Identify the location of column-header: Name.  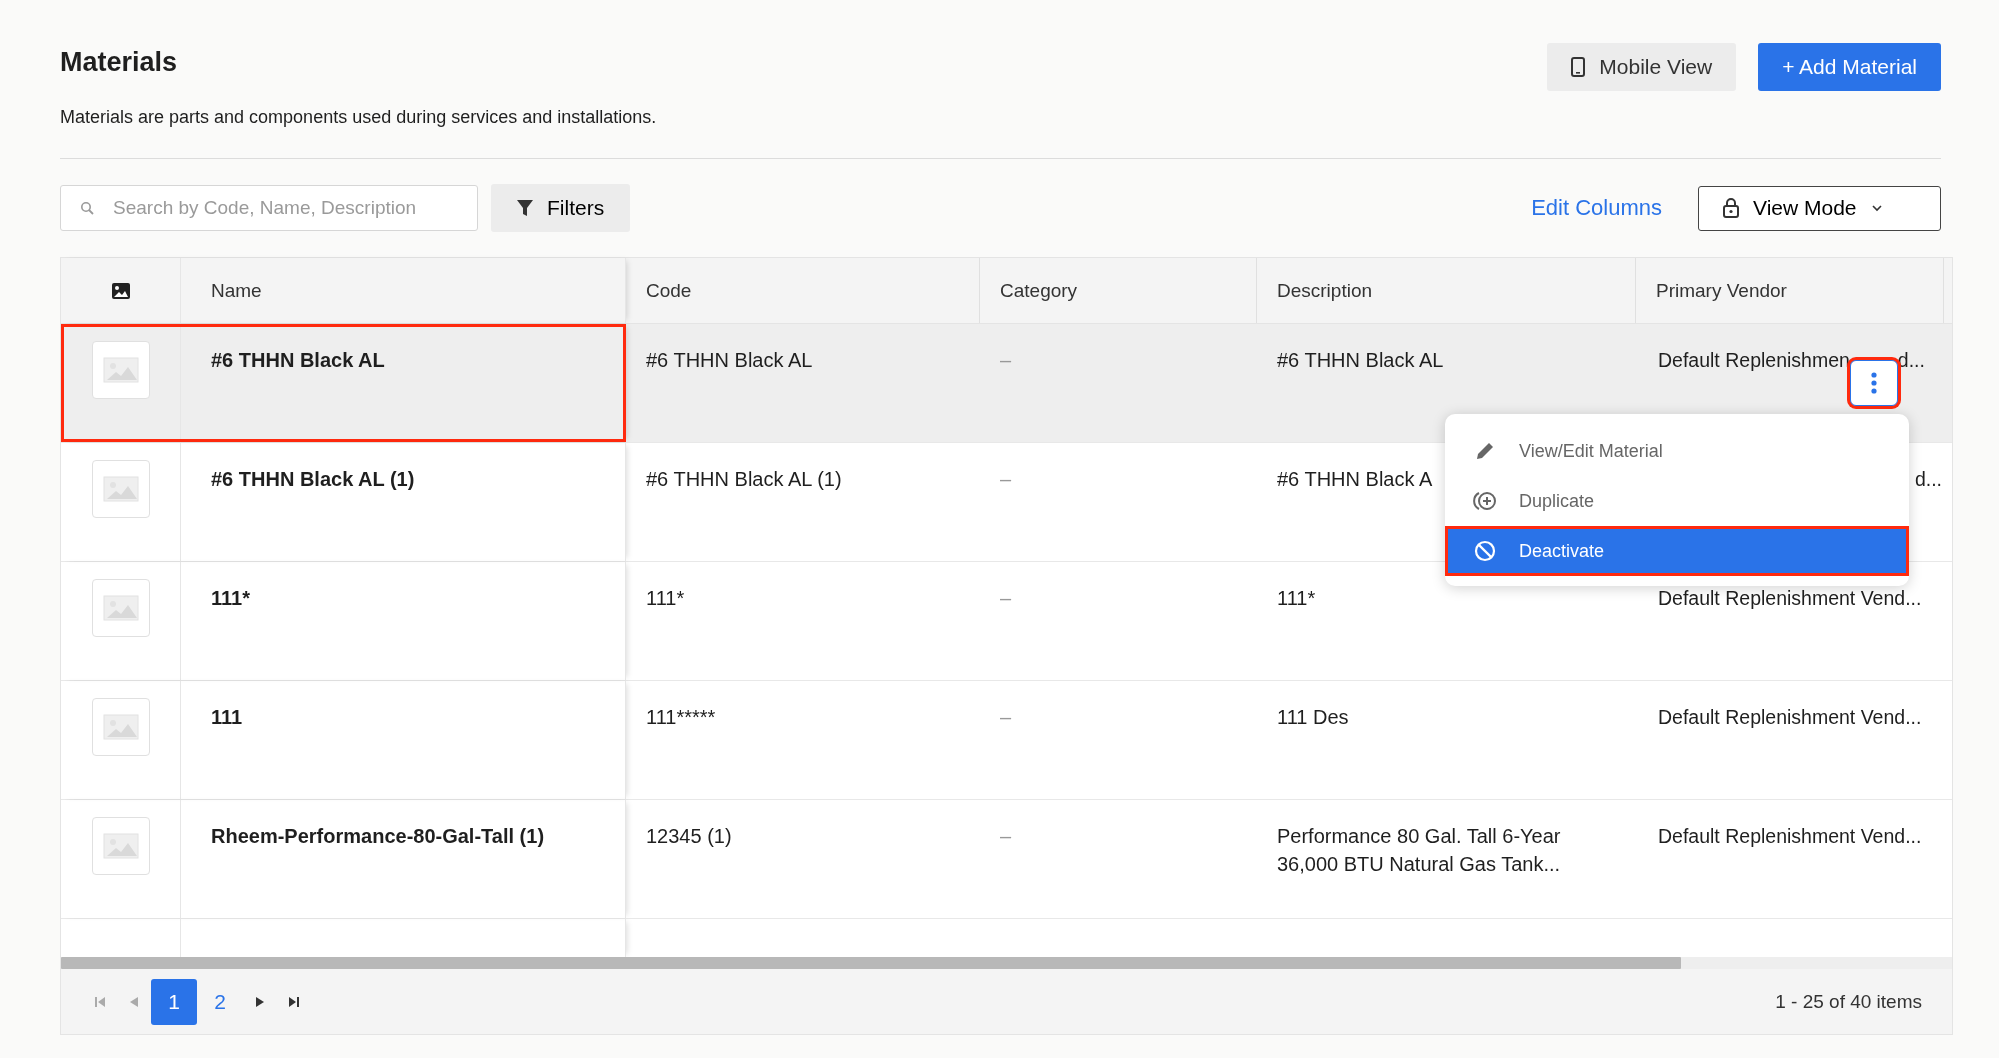
(403, 290).